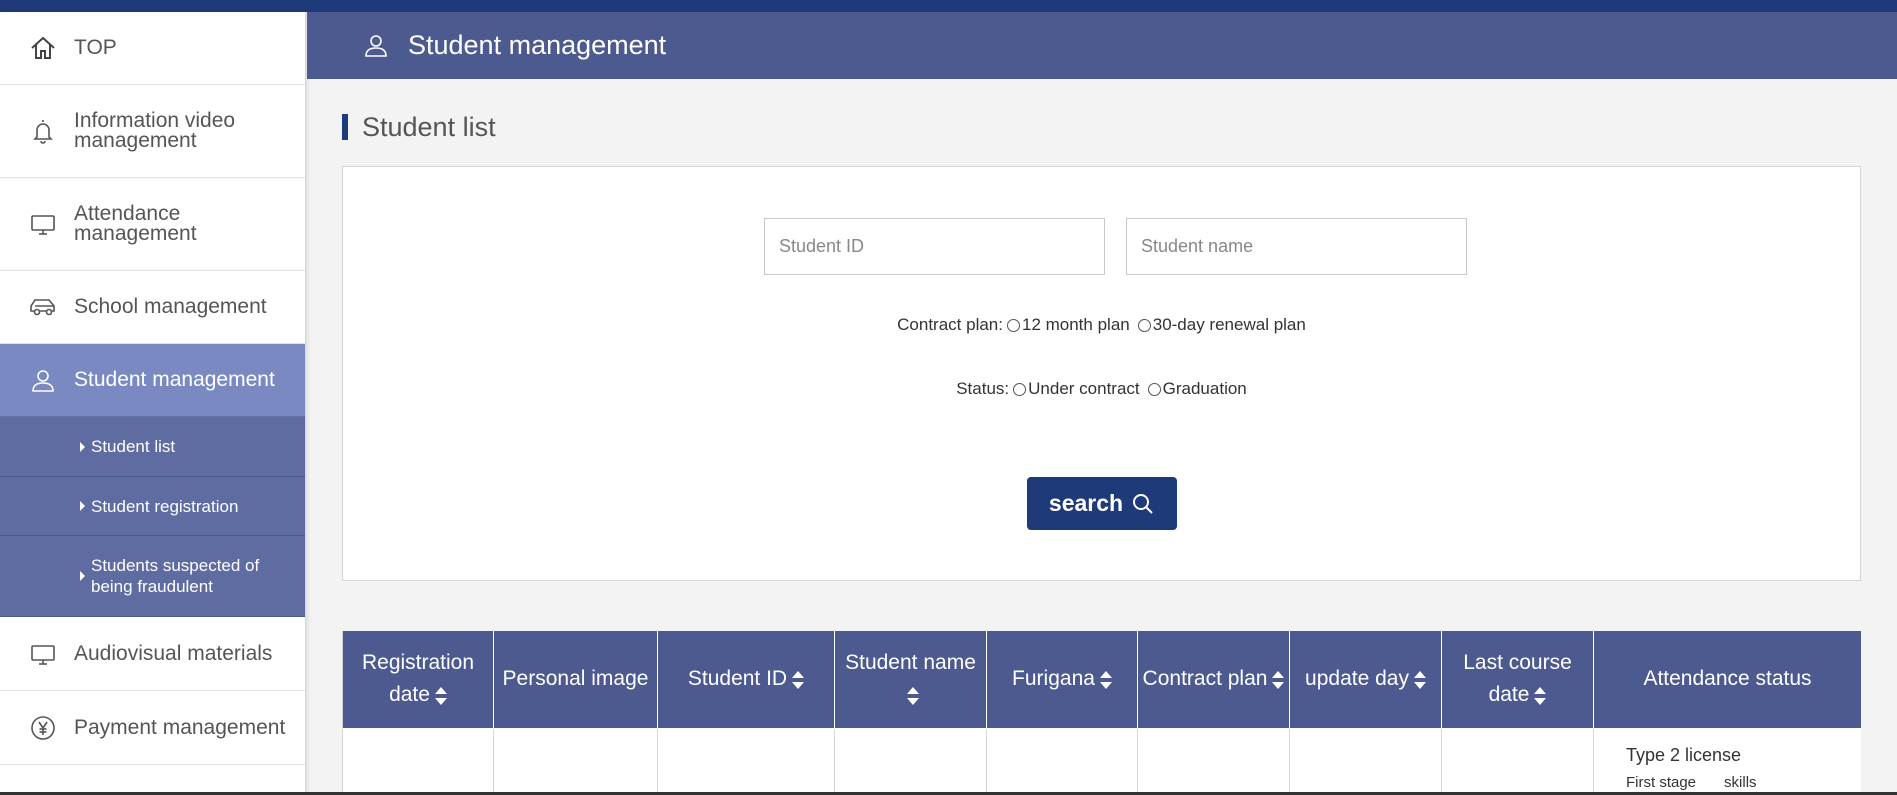 This screenshot has height=795, width=1897. I want to click on search-button: search, so click(1102, 503).